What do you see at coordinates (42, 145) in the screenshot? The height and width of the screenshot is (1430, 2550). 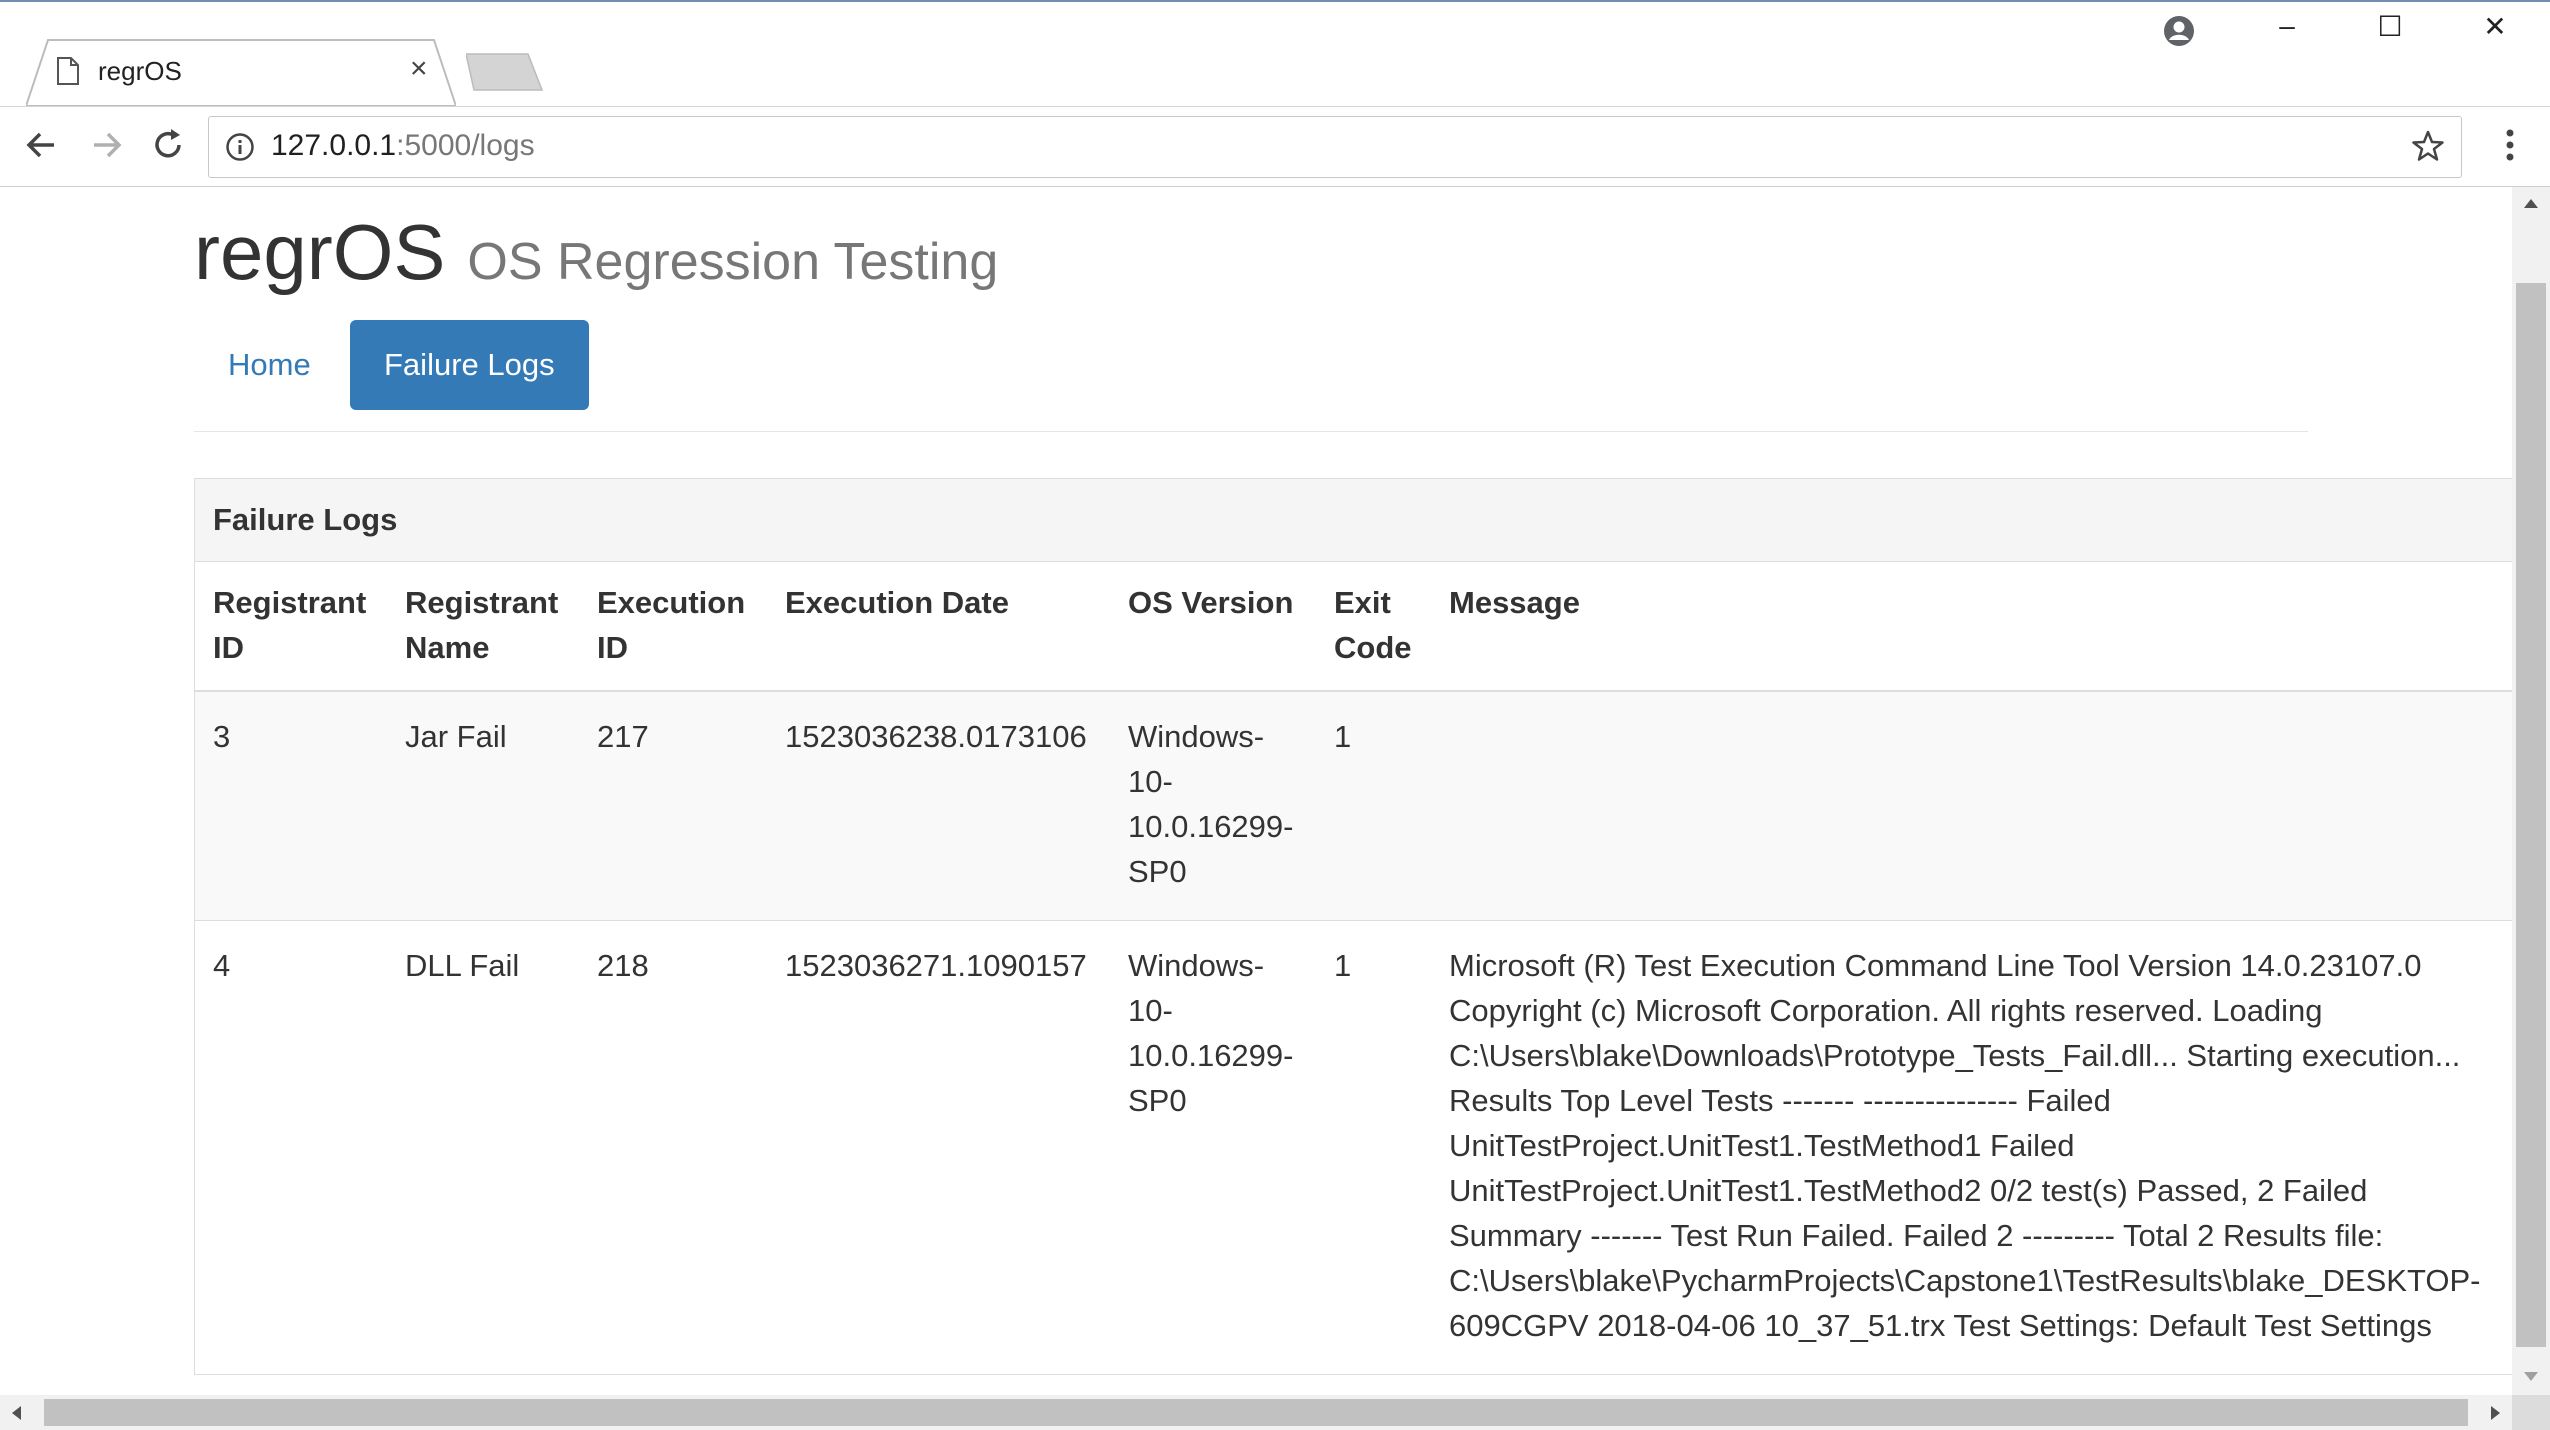 I see `back-arrow-icon` at bounding box center [42, 145].